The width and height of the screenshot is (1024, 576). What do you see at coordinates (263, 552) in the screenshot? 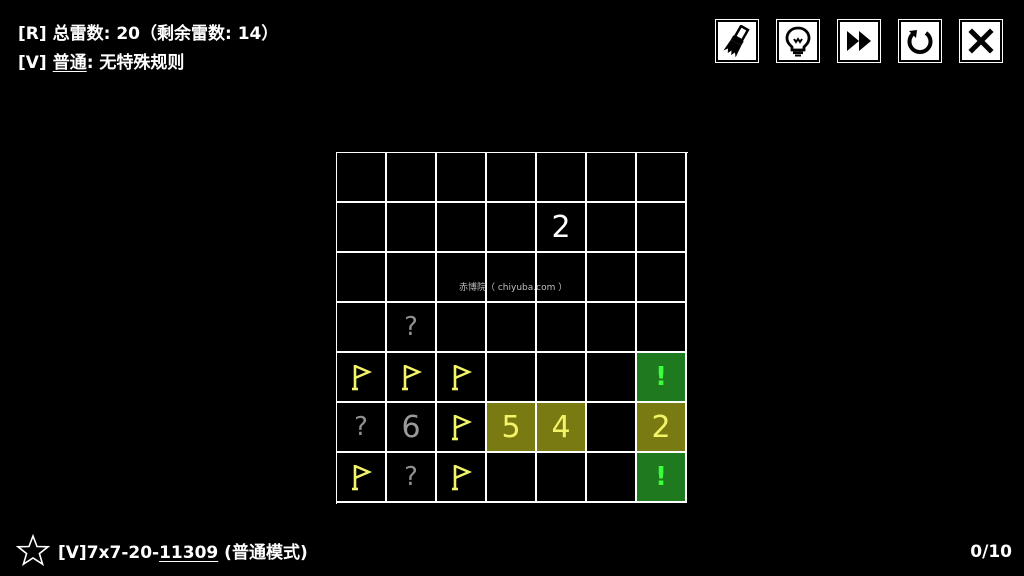
I see `puzzle-mode: (普通模式)` at bounding box center [263, 552].